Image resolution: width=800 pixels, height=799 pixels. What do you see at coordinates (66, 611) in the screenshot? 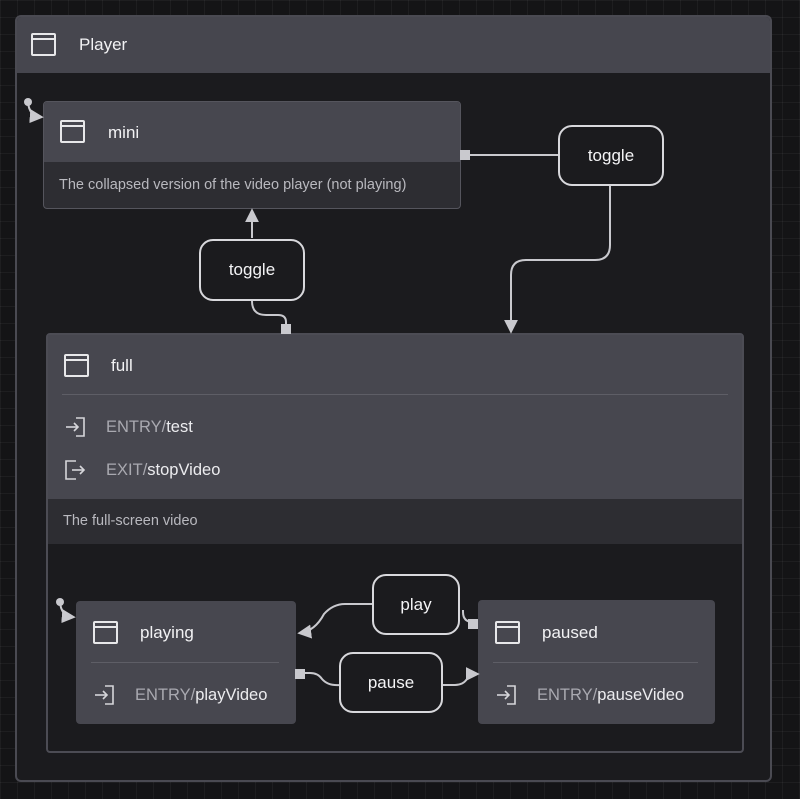
I see `initial-marker-playing` at bounding box center [66, 611].